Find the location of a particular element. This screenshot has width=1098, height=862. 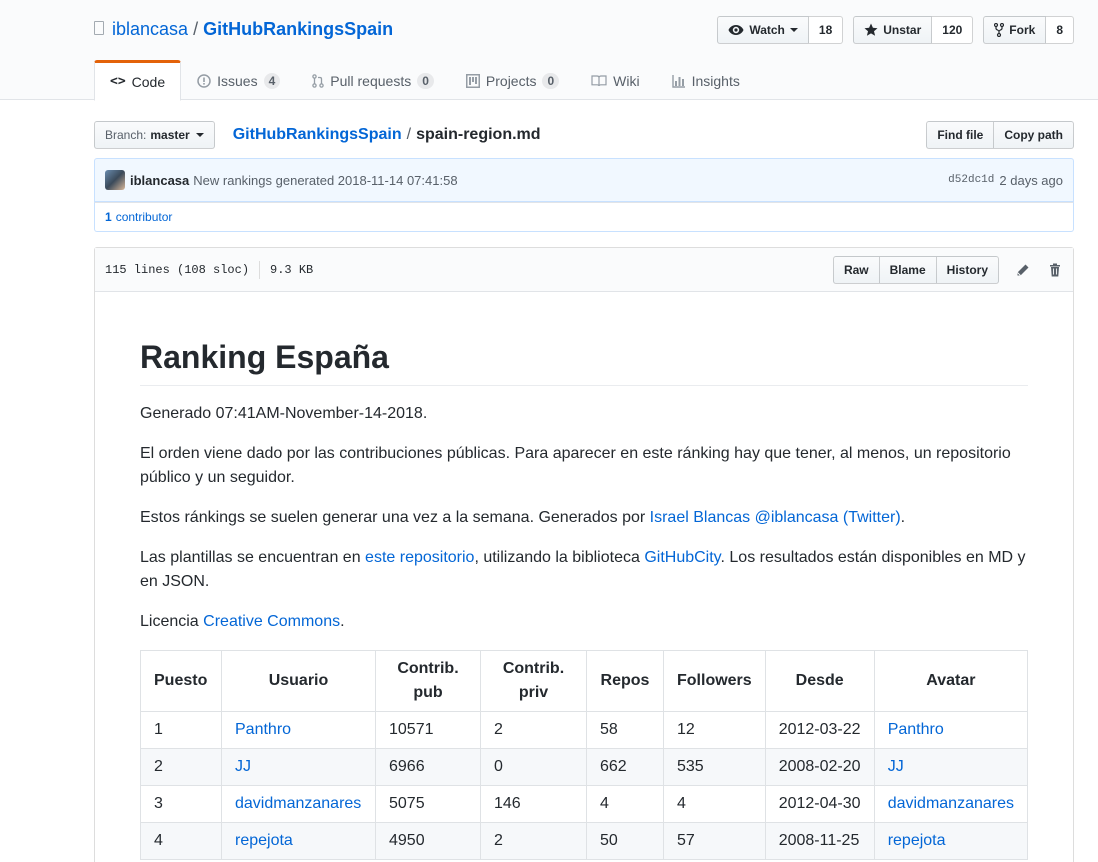

file-nav-actions: Find file Copy path is located at coordinates (1000, 135).